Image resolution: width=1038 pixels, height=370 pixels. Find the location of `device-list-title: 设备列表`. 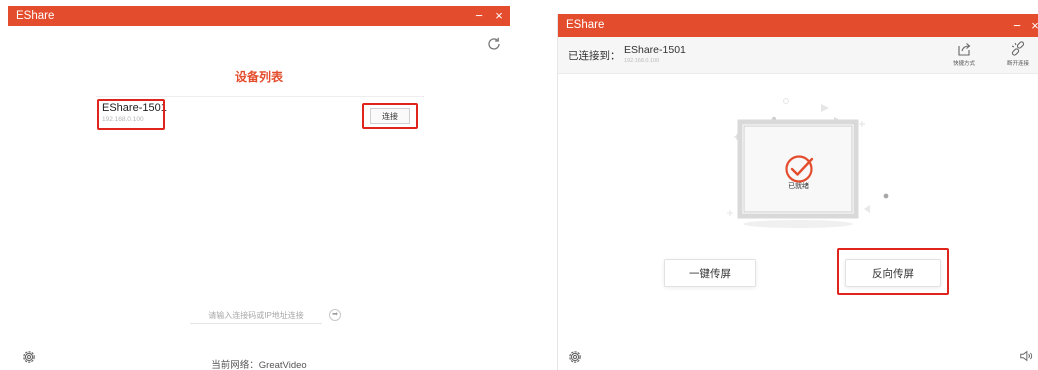

device-list-title: 设备列表 is located at coordinates (258, 77).